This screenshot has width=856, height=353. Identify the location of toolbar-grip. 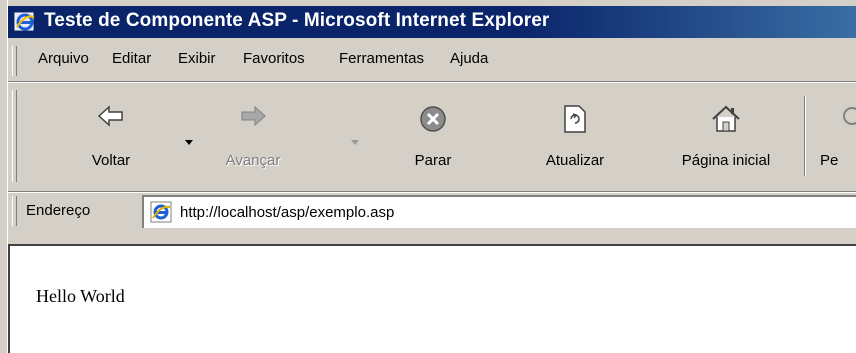
(14, 136).